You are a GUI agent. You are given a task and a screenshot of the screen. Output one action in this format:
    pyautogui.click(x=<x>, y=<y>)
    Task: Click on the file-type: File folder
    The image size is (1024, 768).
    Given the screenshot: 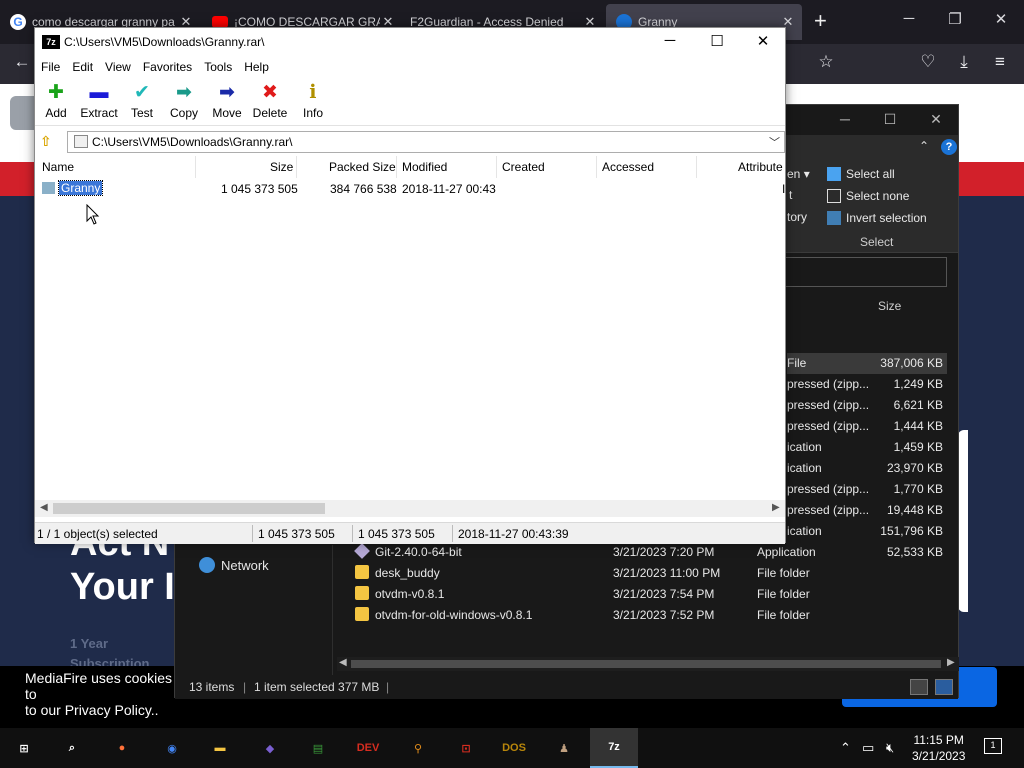 What is the action you would take?
    pyautogui.click(x=783, y=615)
    